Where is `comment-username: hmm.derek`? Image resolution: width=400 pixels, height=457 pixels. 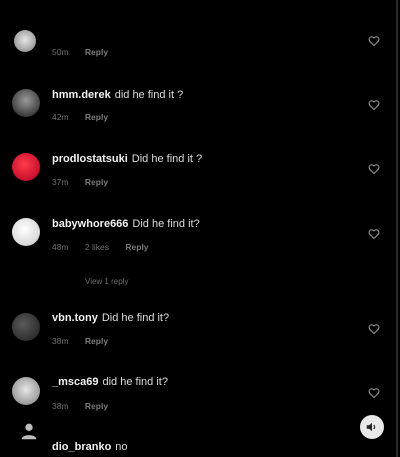 comment-username: hmm.derek is located at coordinates (81, 95).